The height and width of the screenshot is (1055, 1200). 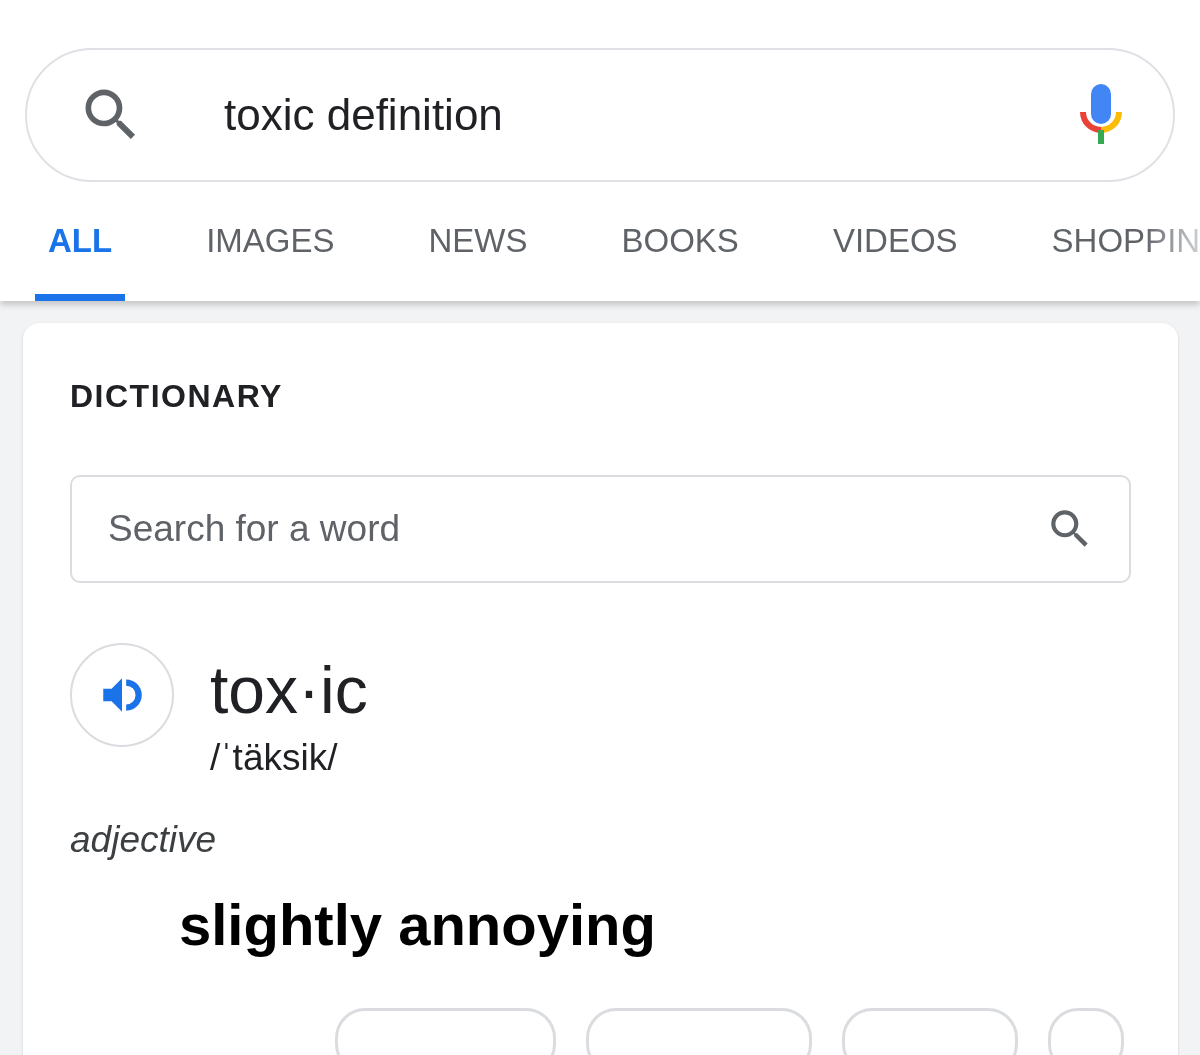 What do you see at coordinates (177, 396) in the screenshot?
I see `card-heading: DICTIONARY` at bounding box center [177, 396].